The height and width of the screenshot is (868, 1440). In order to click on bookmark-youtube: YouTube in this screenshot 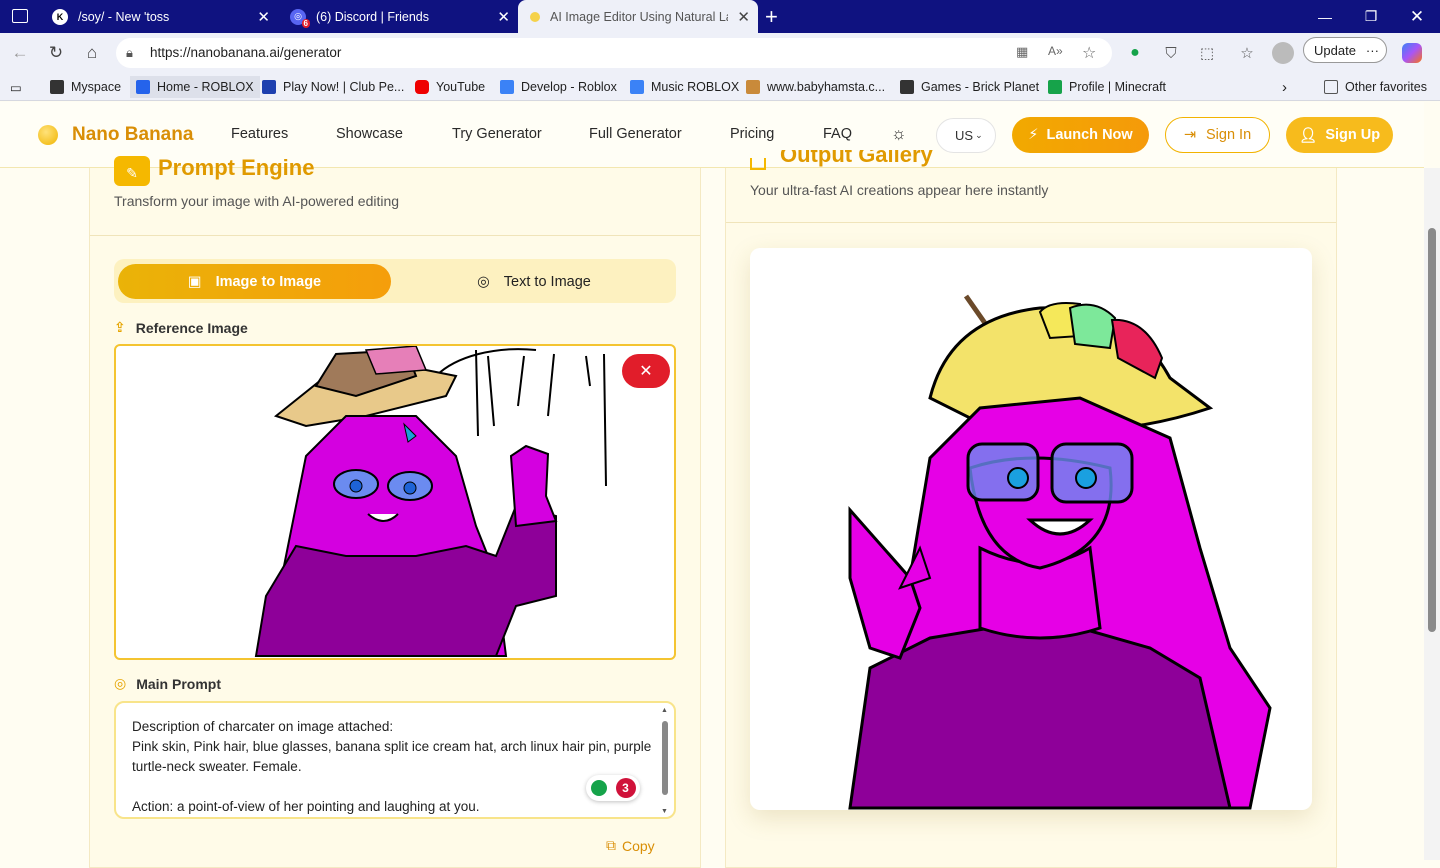, I will do `click(450, 87)`.